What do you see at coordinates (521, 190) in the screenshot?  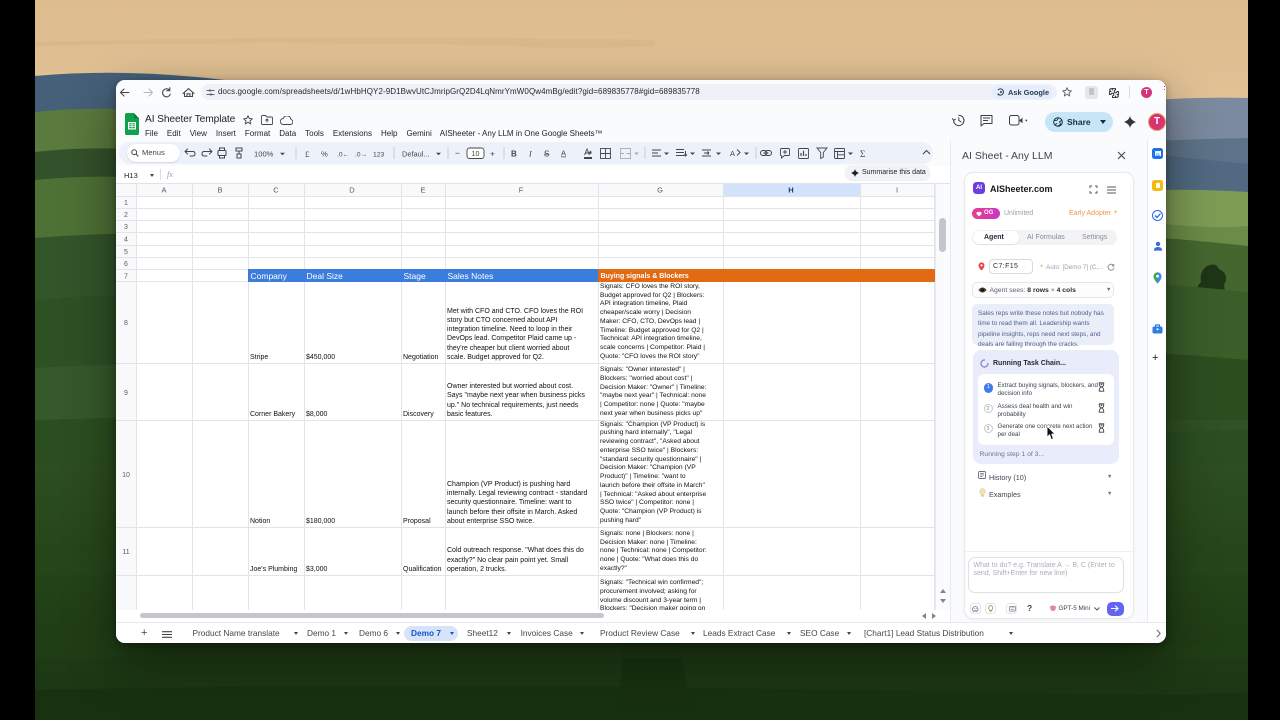 I see `svg-text: F` at bounding box center [521, 190].